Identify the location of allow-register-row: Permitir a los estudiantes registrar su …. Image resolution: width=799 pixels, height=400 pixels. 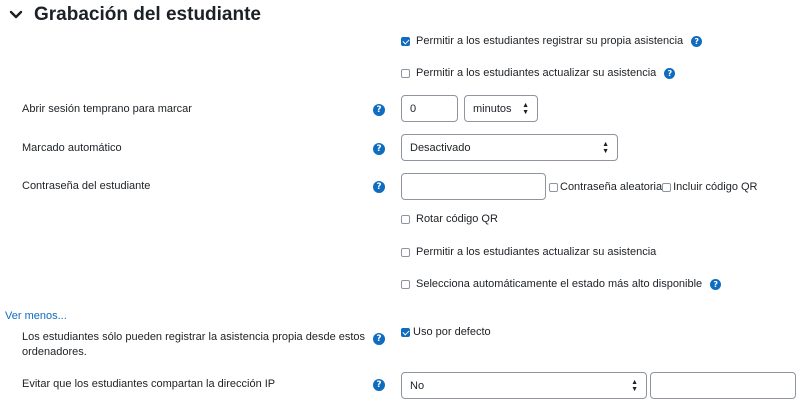
(552, 41).